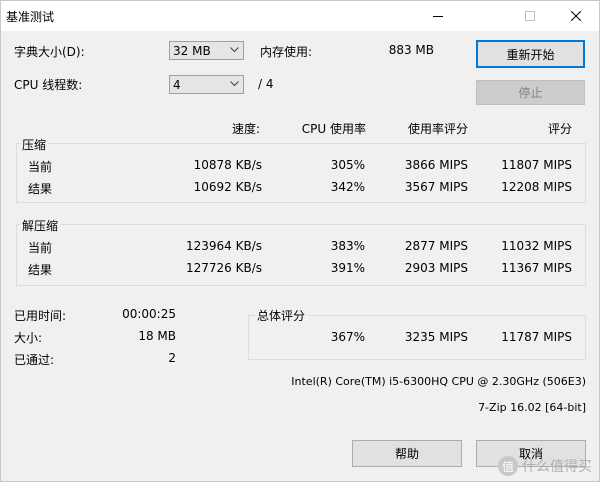  I want to click on total-rating-value: 11787 MIPS, so click(536, 337).